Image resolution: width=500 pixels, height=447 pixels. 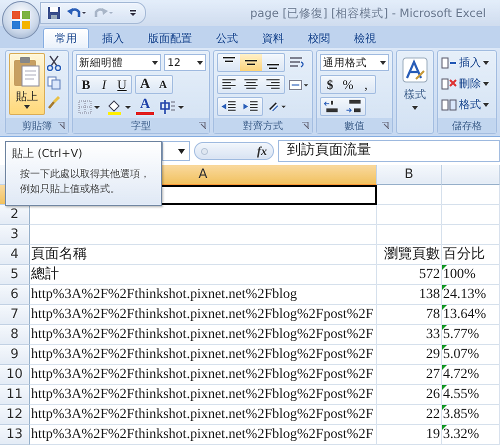 I want to click on ribbon-tab: 插入, so click(x=113, y=38).